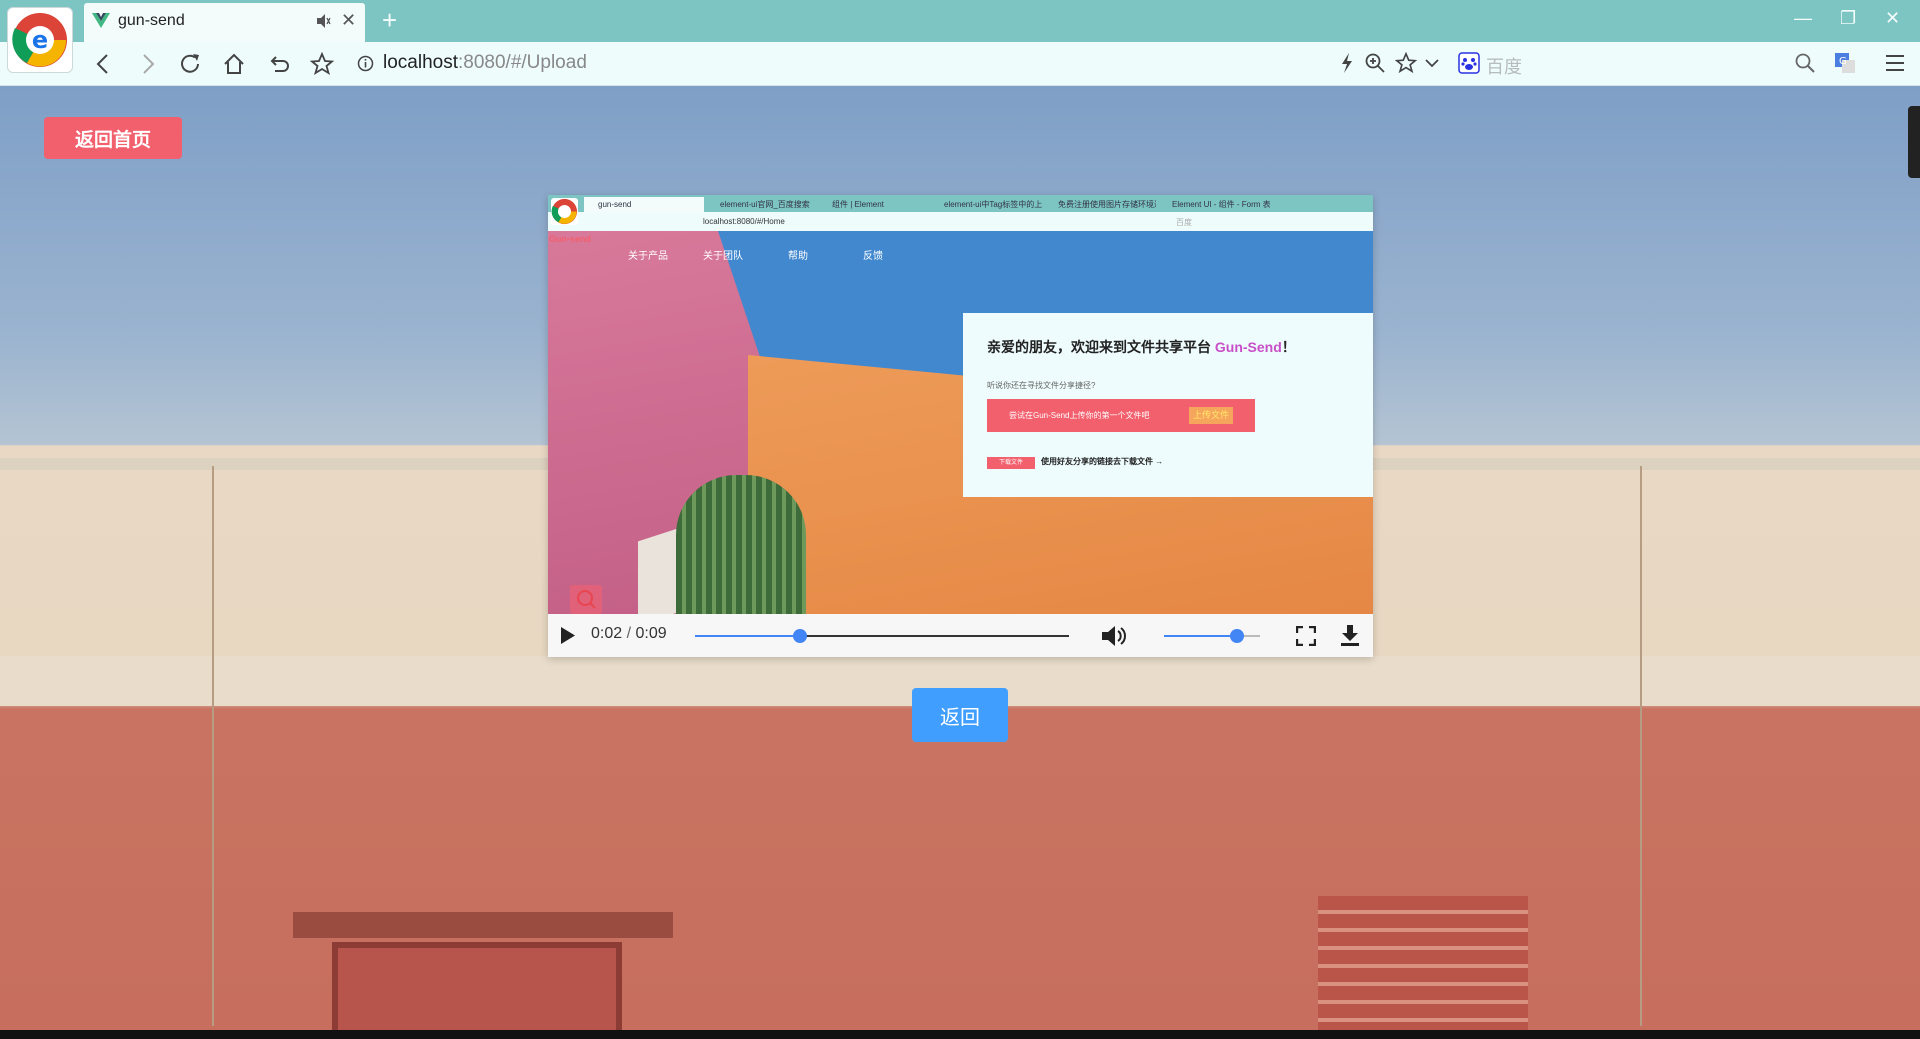  Describe the element at coordinates (570, 239) in the screenshot. I see `video-brand: Gun-send` at that location.